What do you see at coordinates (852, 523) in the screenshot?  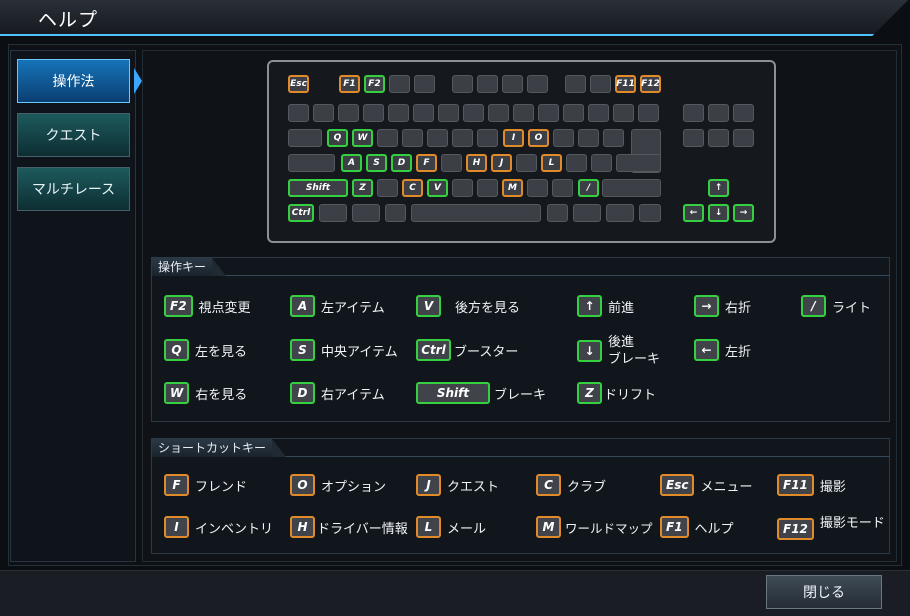 I see `shortcut-label: 撮影モード` at bounding box center [852, 523].